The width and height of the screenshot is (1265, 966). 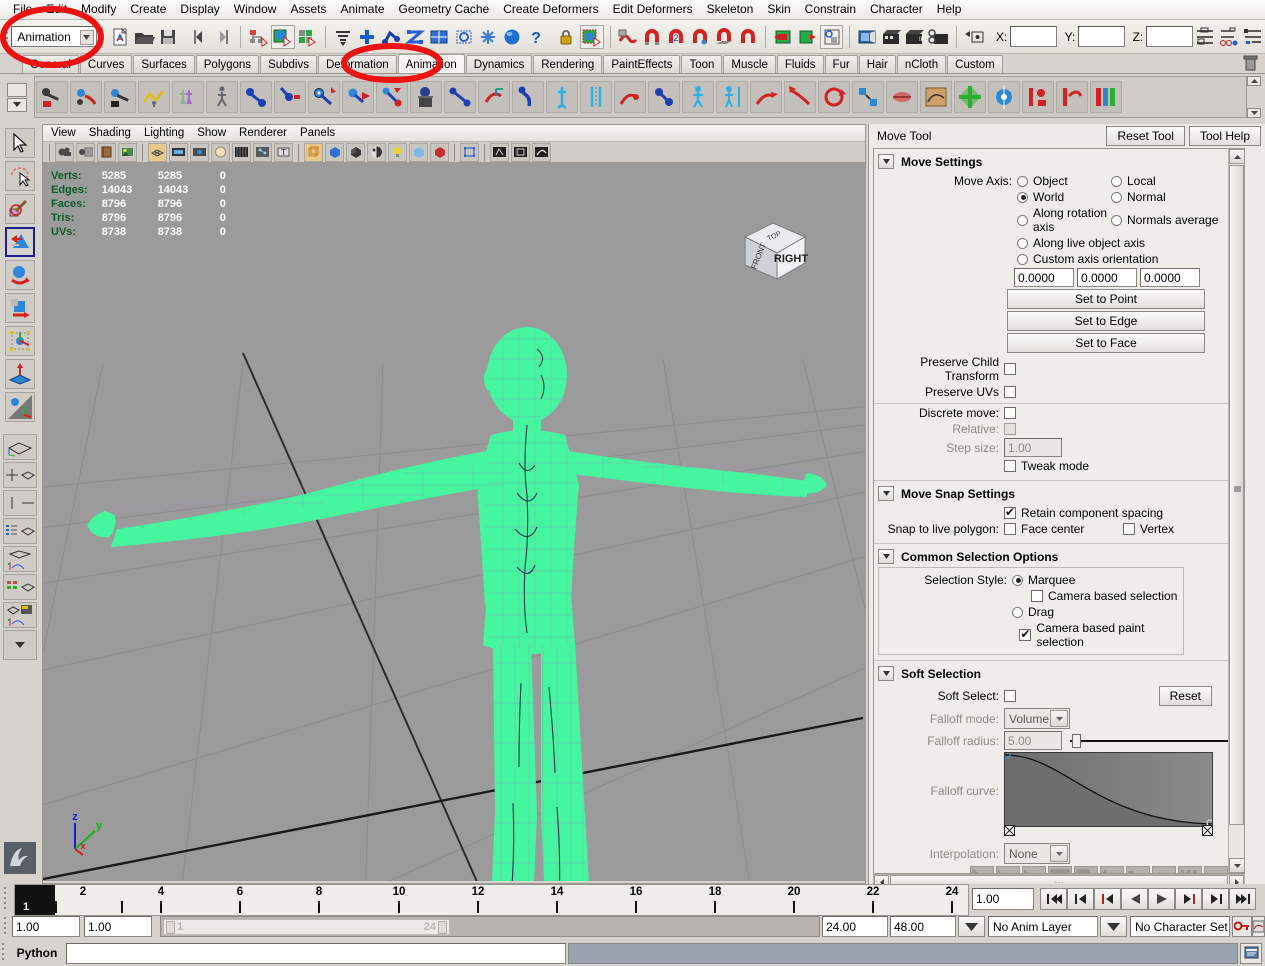 What do you see at coordinates (1087, 259) in the screenshot?
I see `radio-custom-axis-orientation: Custom axis orientation` at bounding box center [1087, 259].